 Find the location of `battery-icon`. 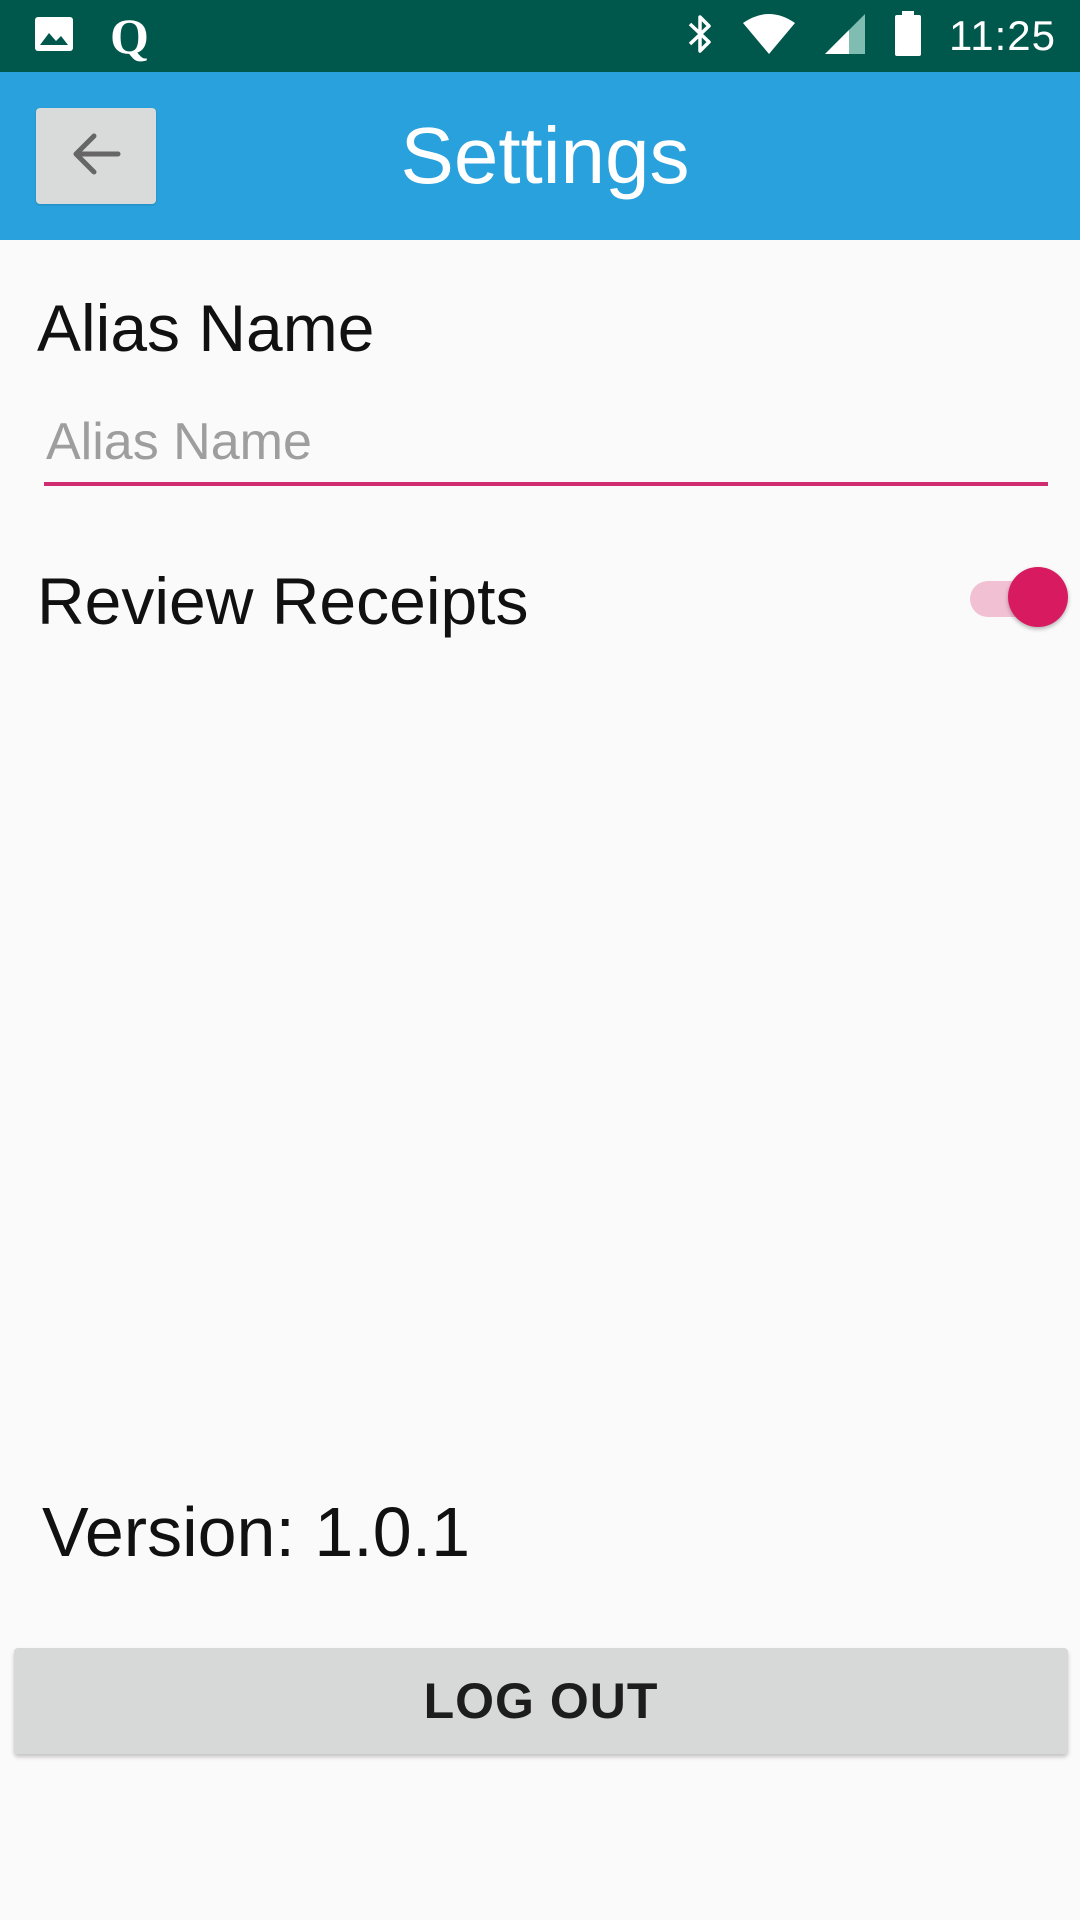

battery-icon is located at coordinates (908, 36).